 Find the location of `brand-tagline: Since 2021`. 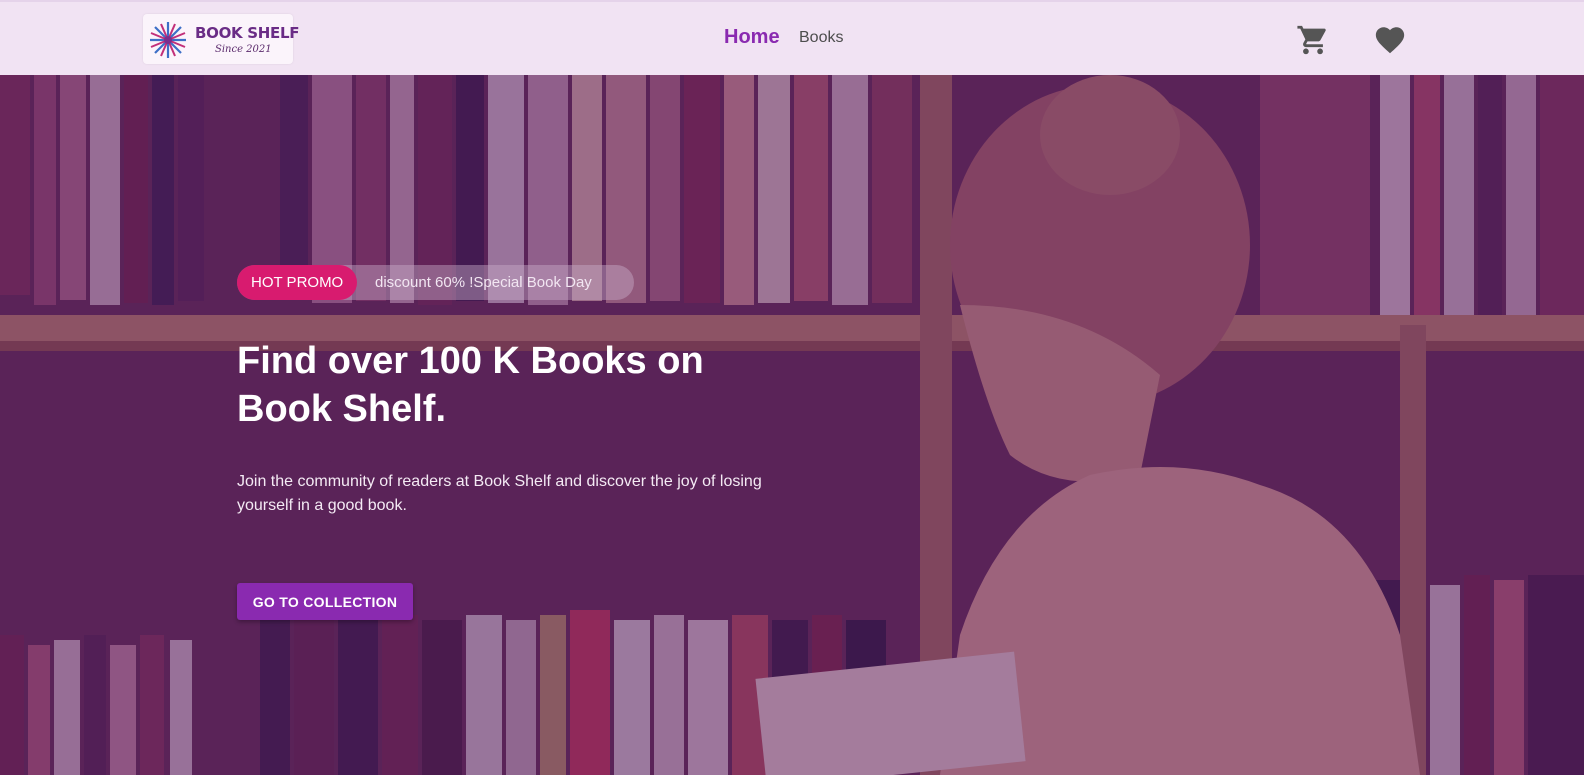

brand-tagline: Since 2021 is located at coordinates (243, 49).